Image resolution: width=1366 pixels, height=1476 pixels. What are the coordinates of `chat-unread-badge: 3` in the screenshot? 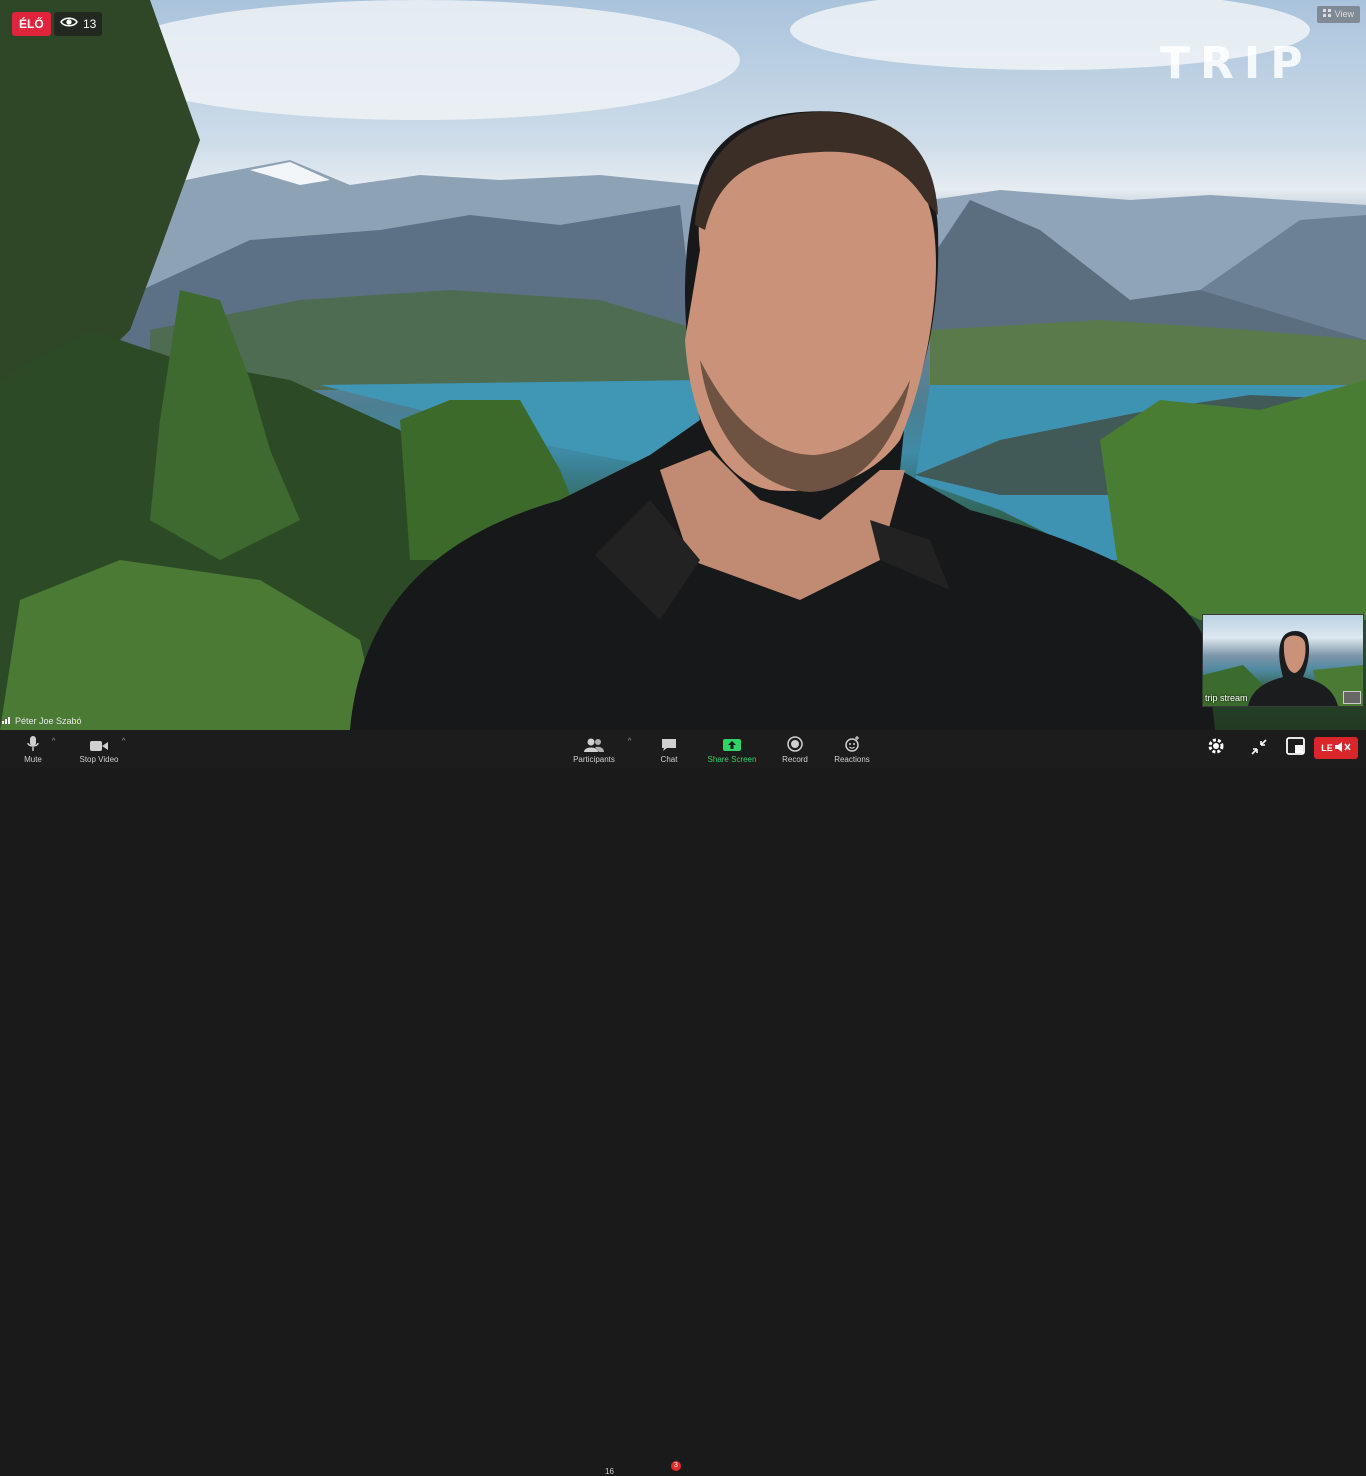 It's located at (676, 1466).